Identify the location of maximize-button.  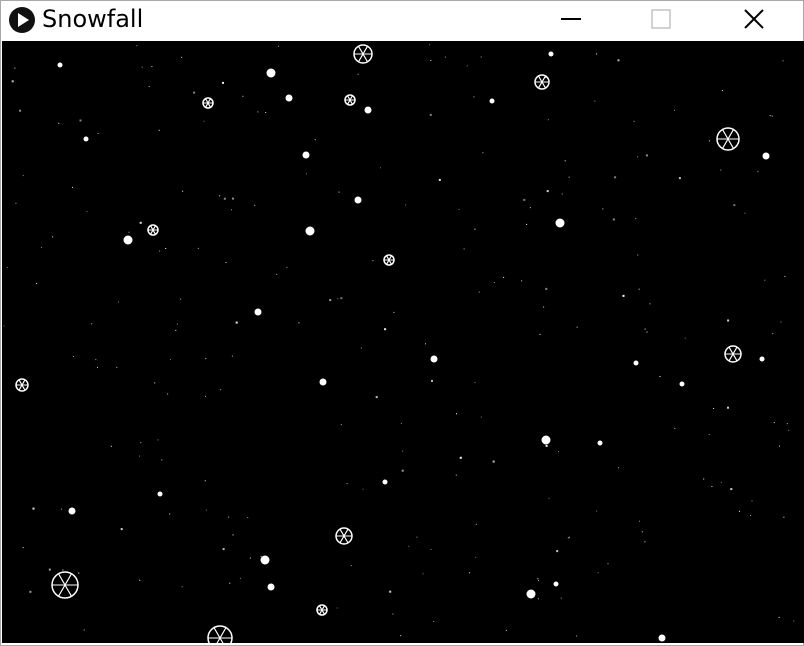
(661, 21).